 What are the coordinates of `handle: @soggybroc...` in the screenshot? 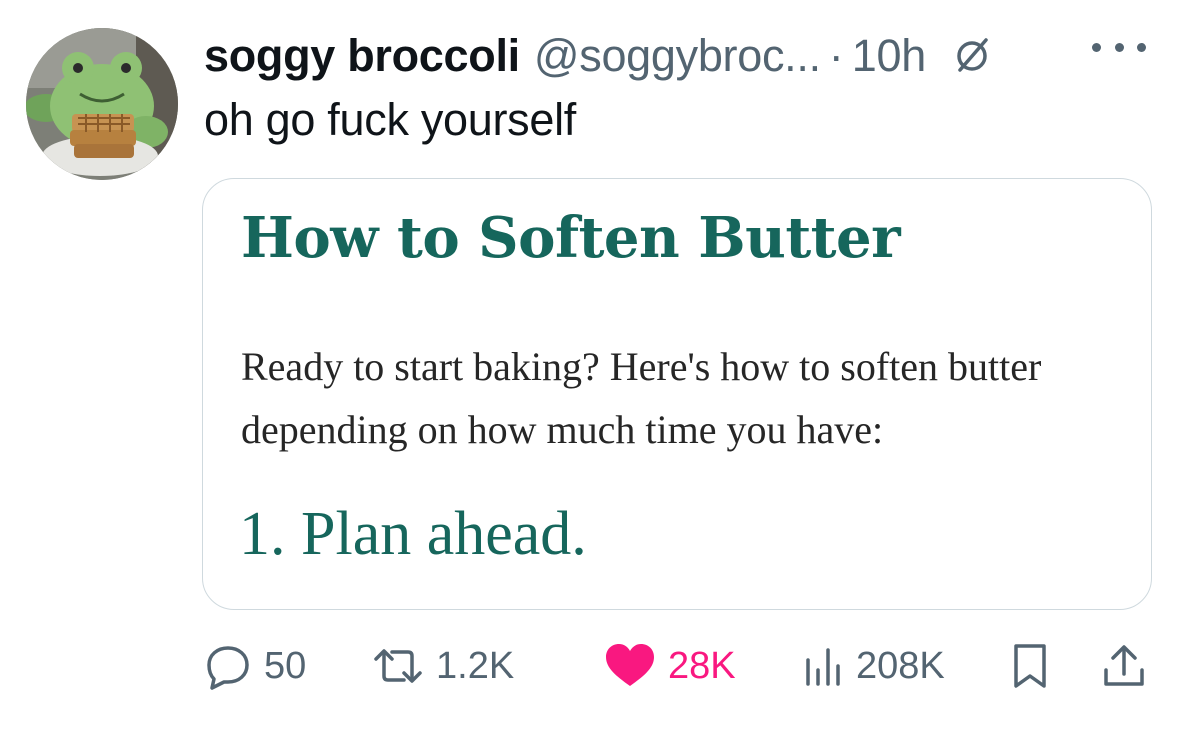 It's located at (677, 56).